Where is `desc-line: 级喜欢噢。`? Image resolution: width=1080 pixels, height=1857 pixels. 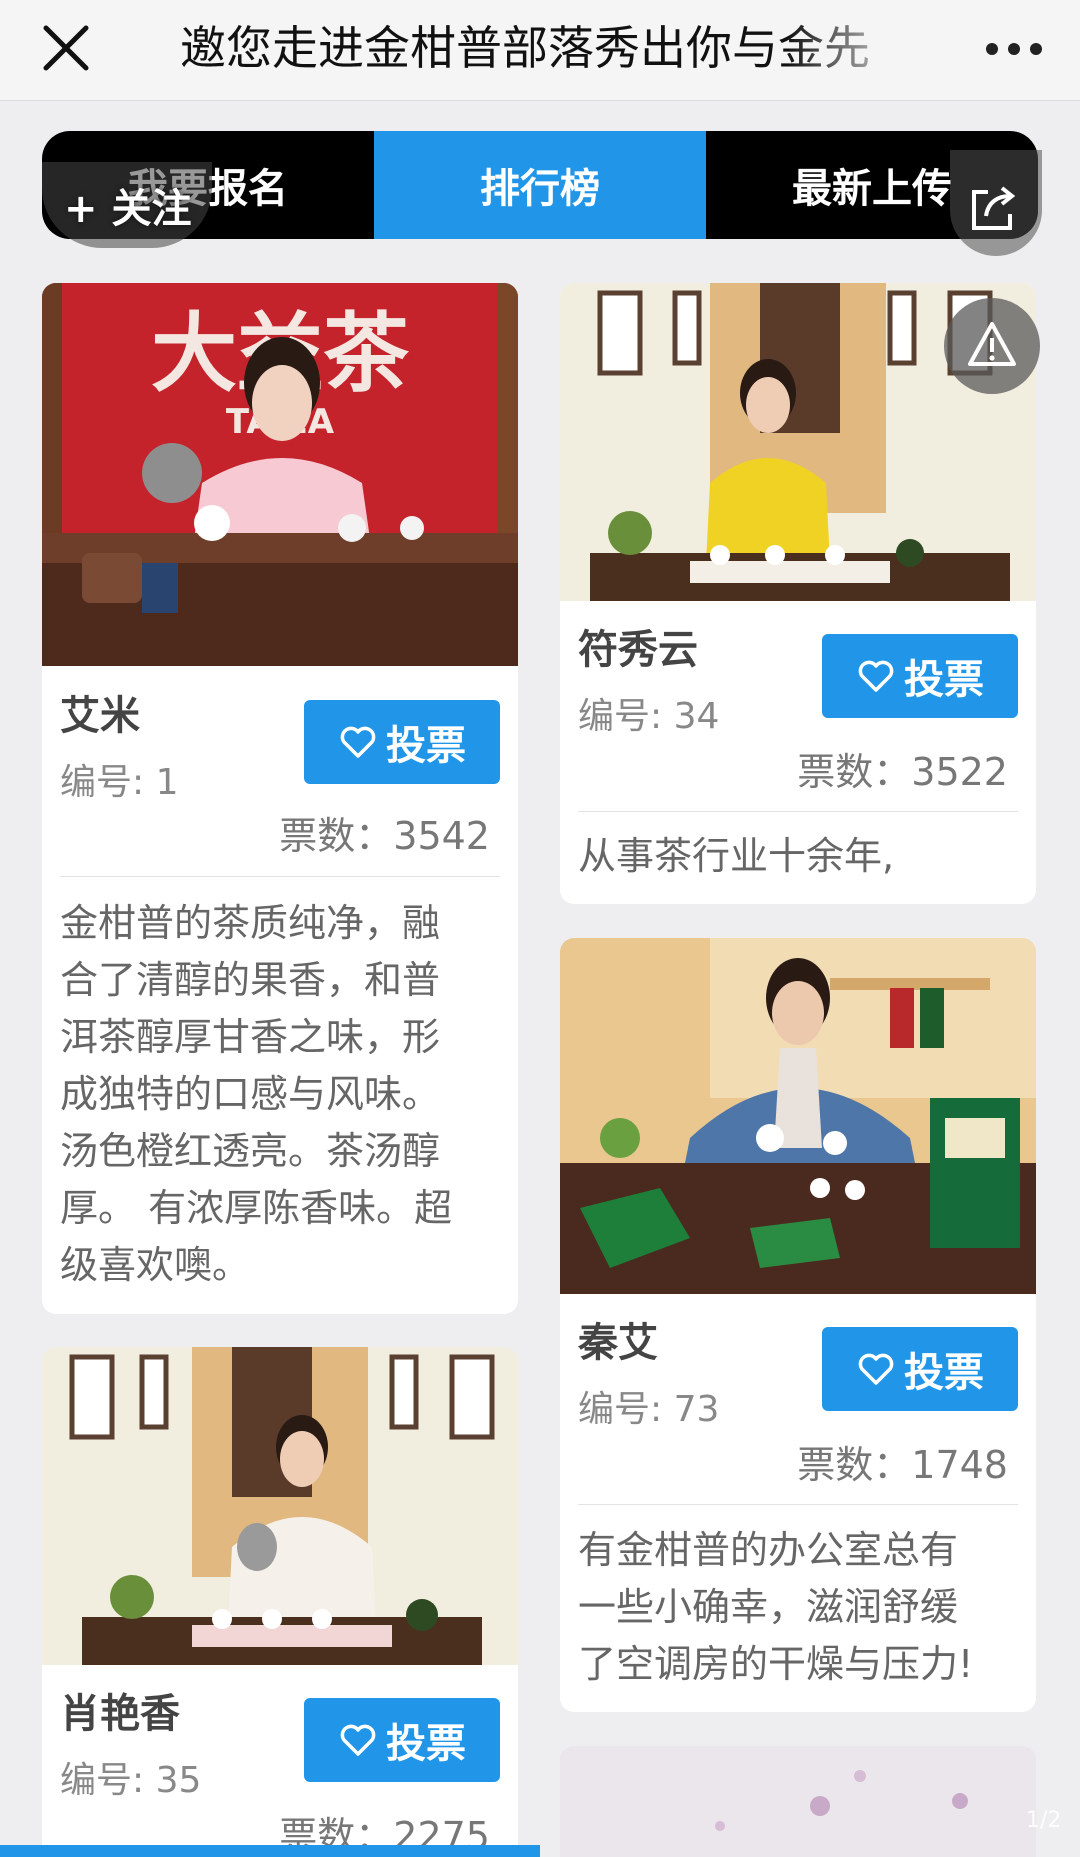 desc-line: 级喜欢噢。 is located at coordinates (155, 1265).